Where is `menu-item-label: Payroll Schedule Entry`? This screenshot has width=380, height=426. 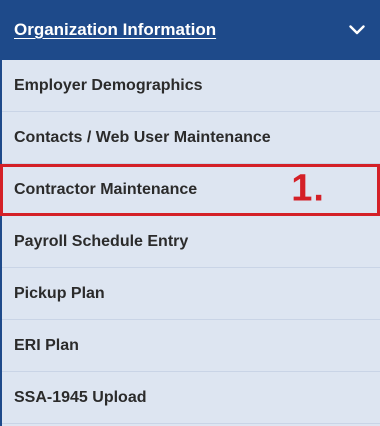 menu-item-label: Payroll Schedule Entry is located at coordinates (101, 241).